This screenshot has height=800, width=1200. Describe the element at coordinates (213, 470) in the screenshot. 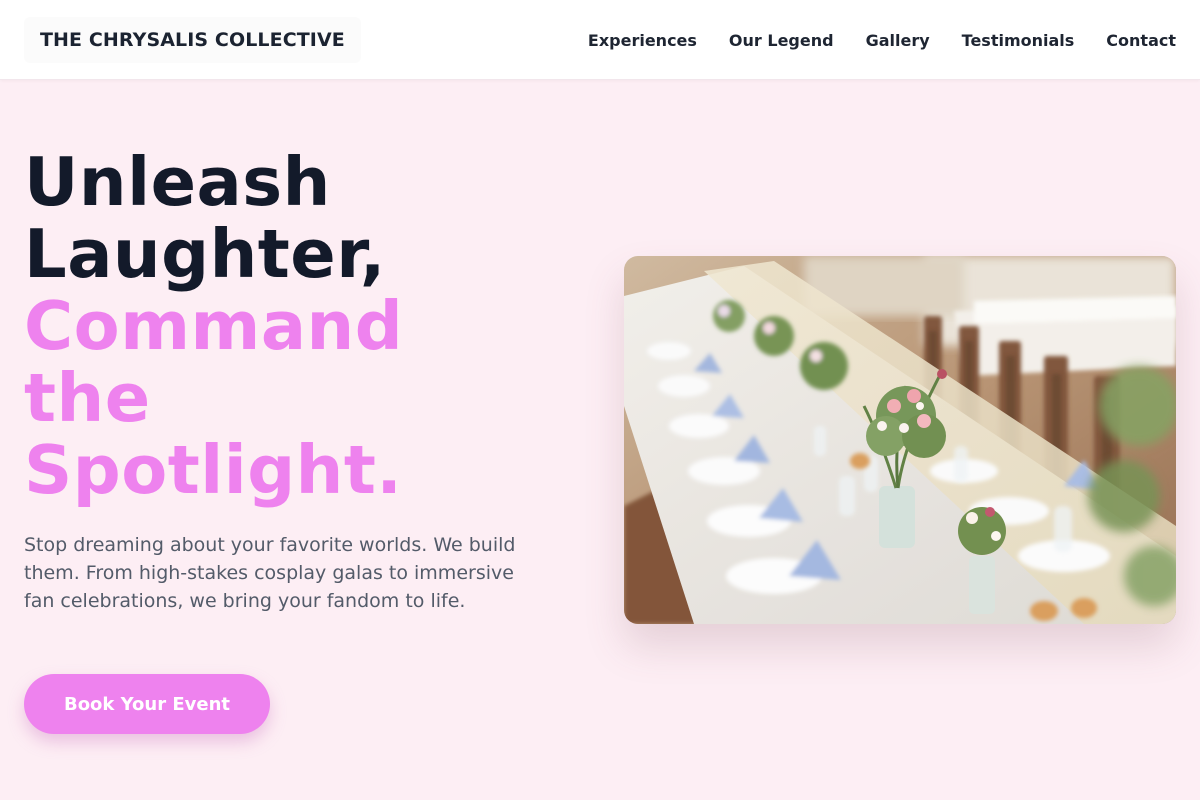

I see `hero-heading-accent-line: Spotlight.` at that location.